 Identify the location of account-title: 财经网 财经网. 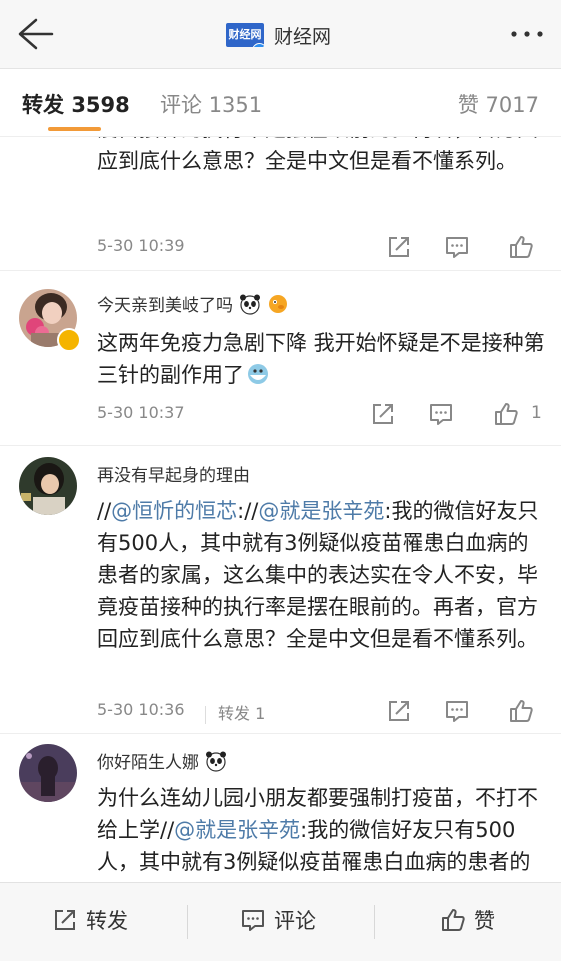
(278, 35).